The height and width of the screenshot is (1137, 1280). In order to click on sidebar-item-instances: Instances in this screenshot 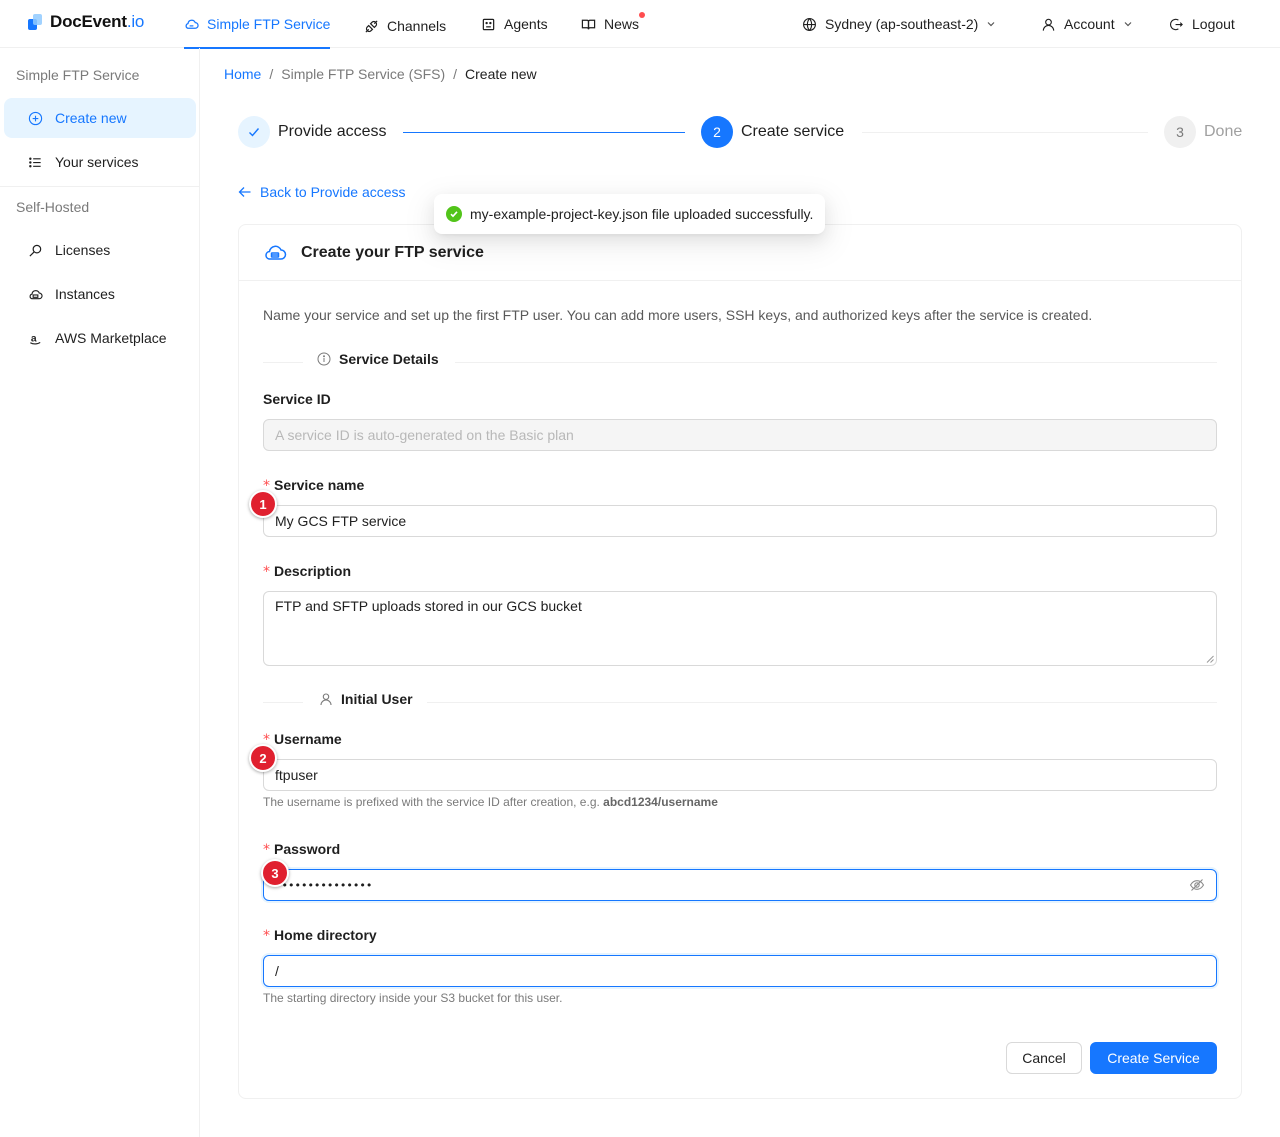, I will do `click(100, 294)`.